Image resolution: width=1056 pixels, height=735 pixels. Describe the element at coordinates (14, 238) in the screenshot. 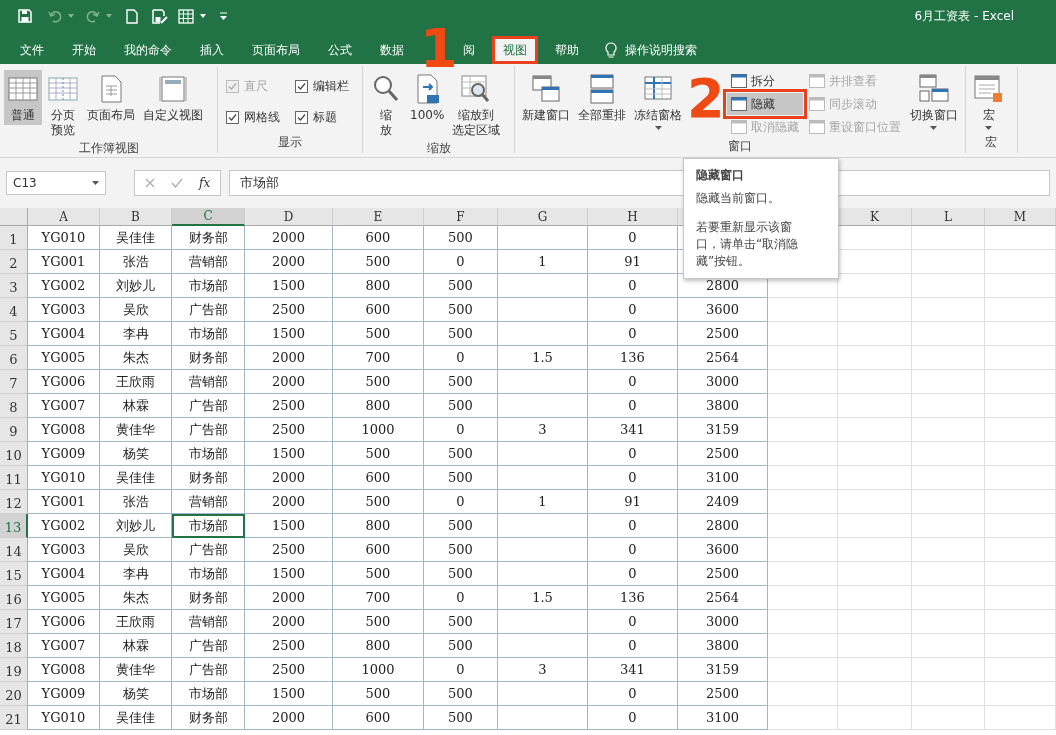

I see `row-header: 1` at that location.